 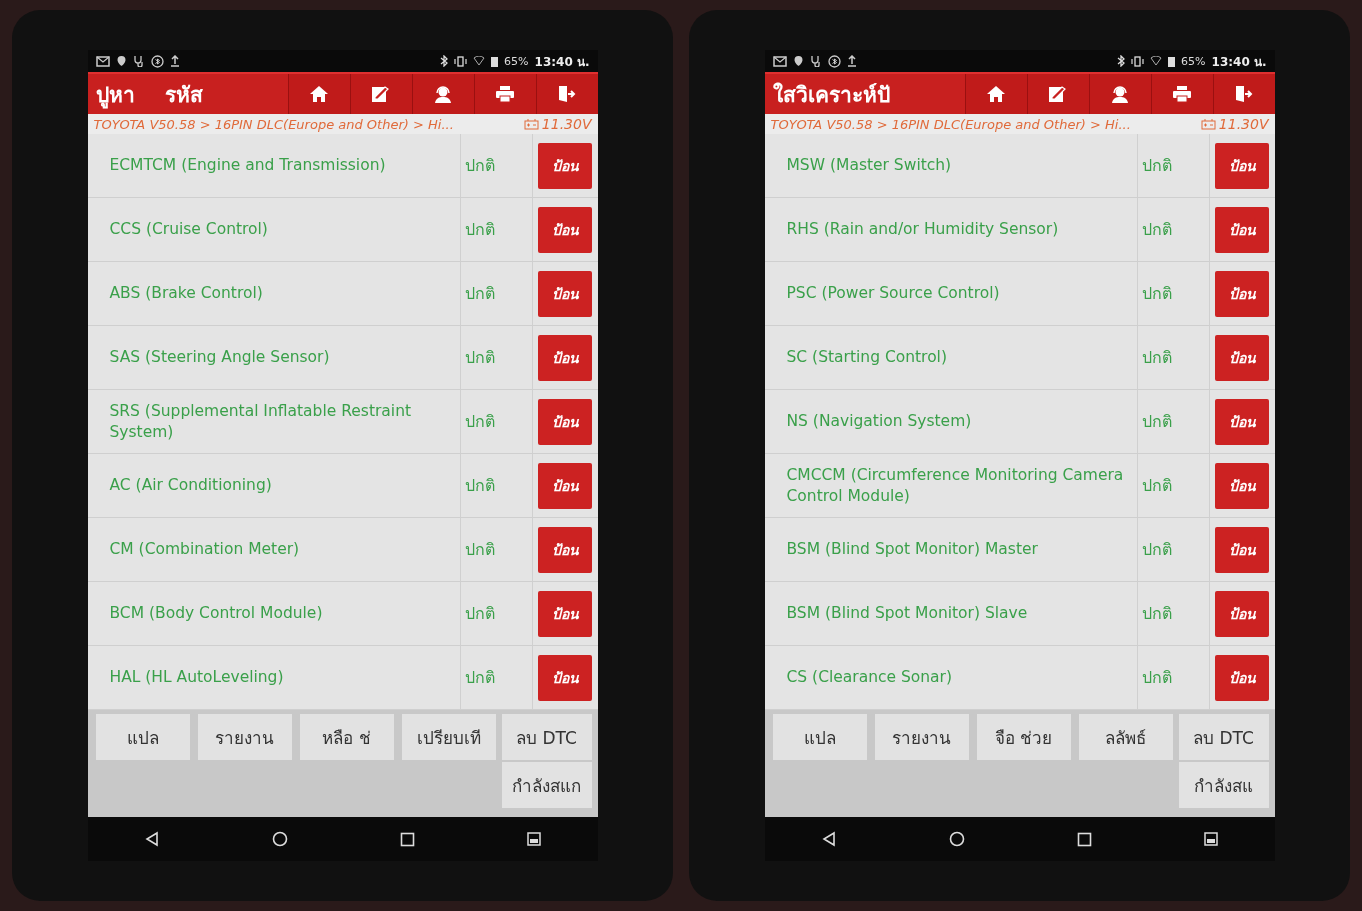 I want to click on printer-icon, so click(x=1182, y=94).